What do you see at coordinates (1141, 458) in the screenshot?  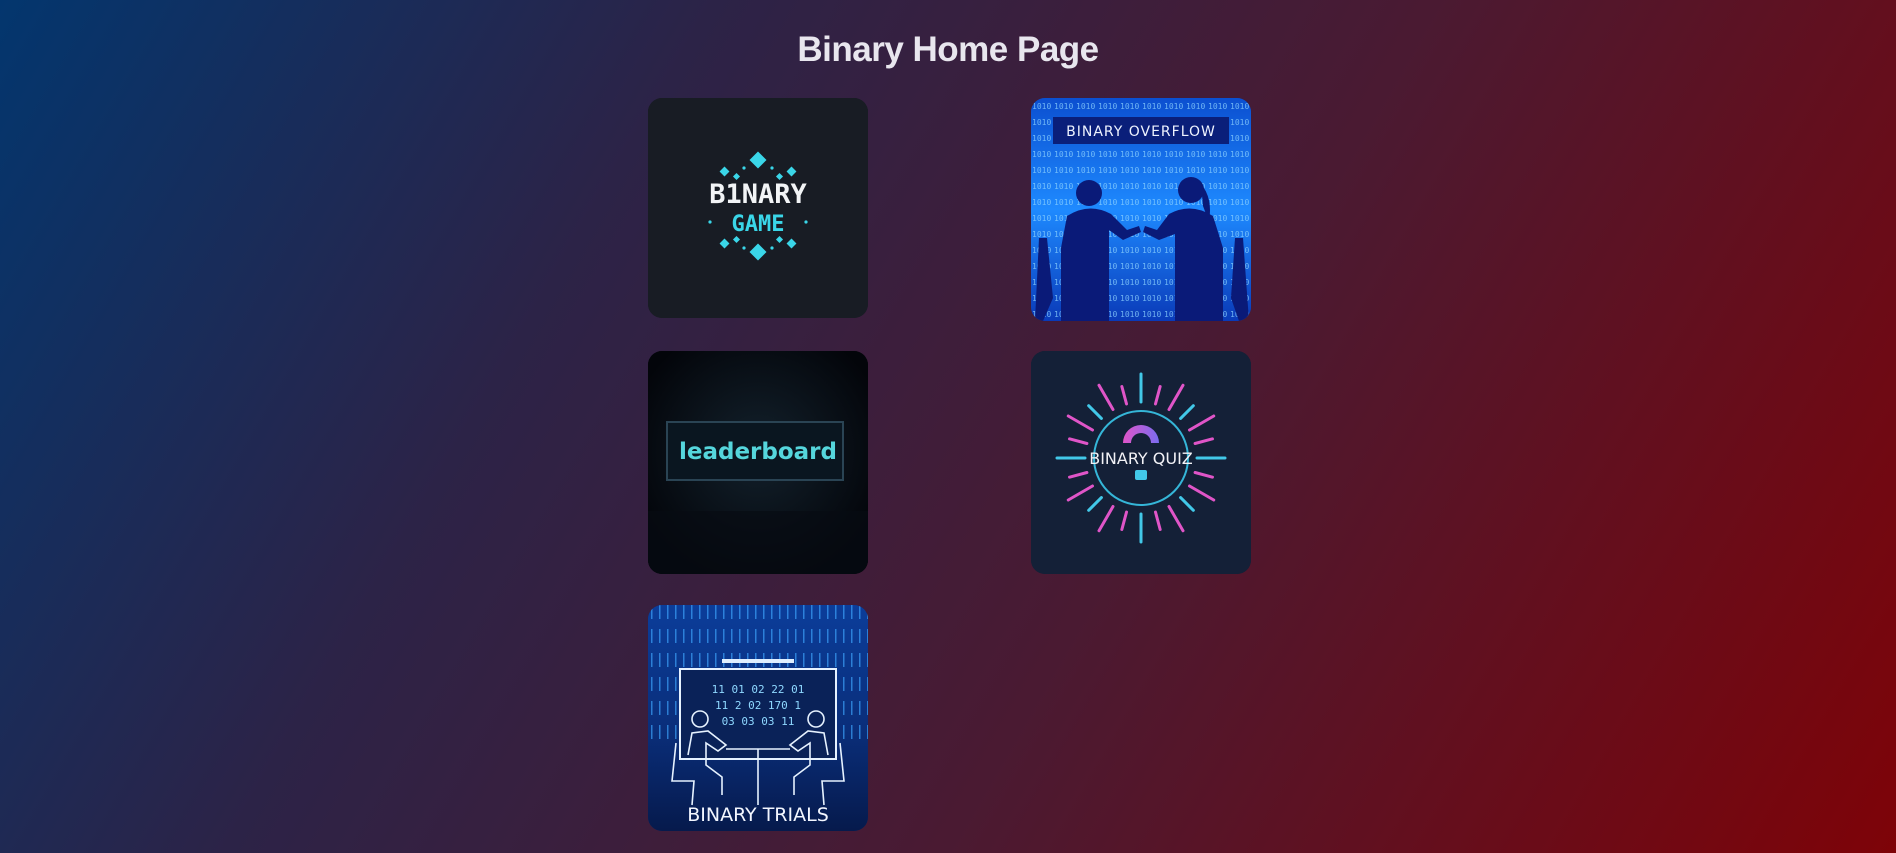 I see `binary-quiz-title: BINARY QUIZ` at bounding box center [1141, 458].